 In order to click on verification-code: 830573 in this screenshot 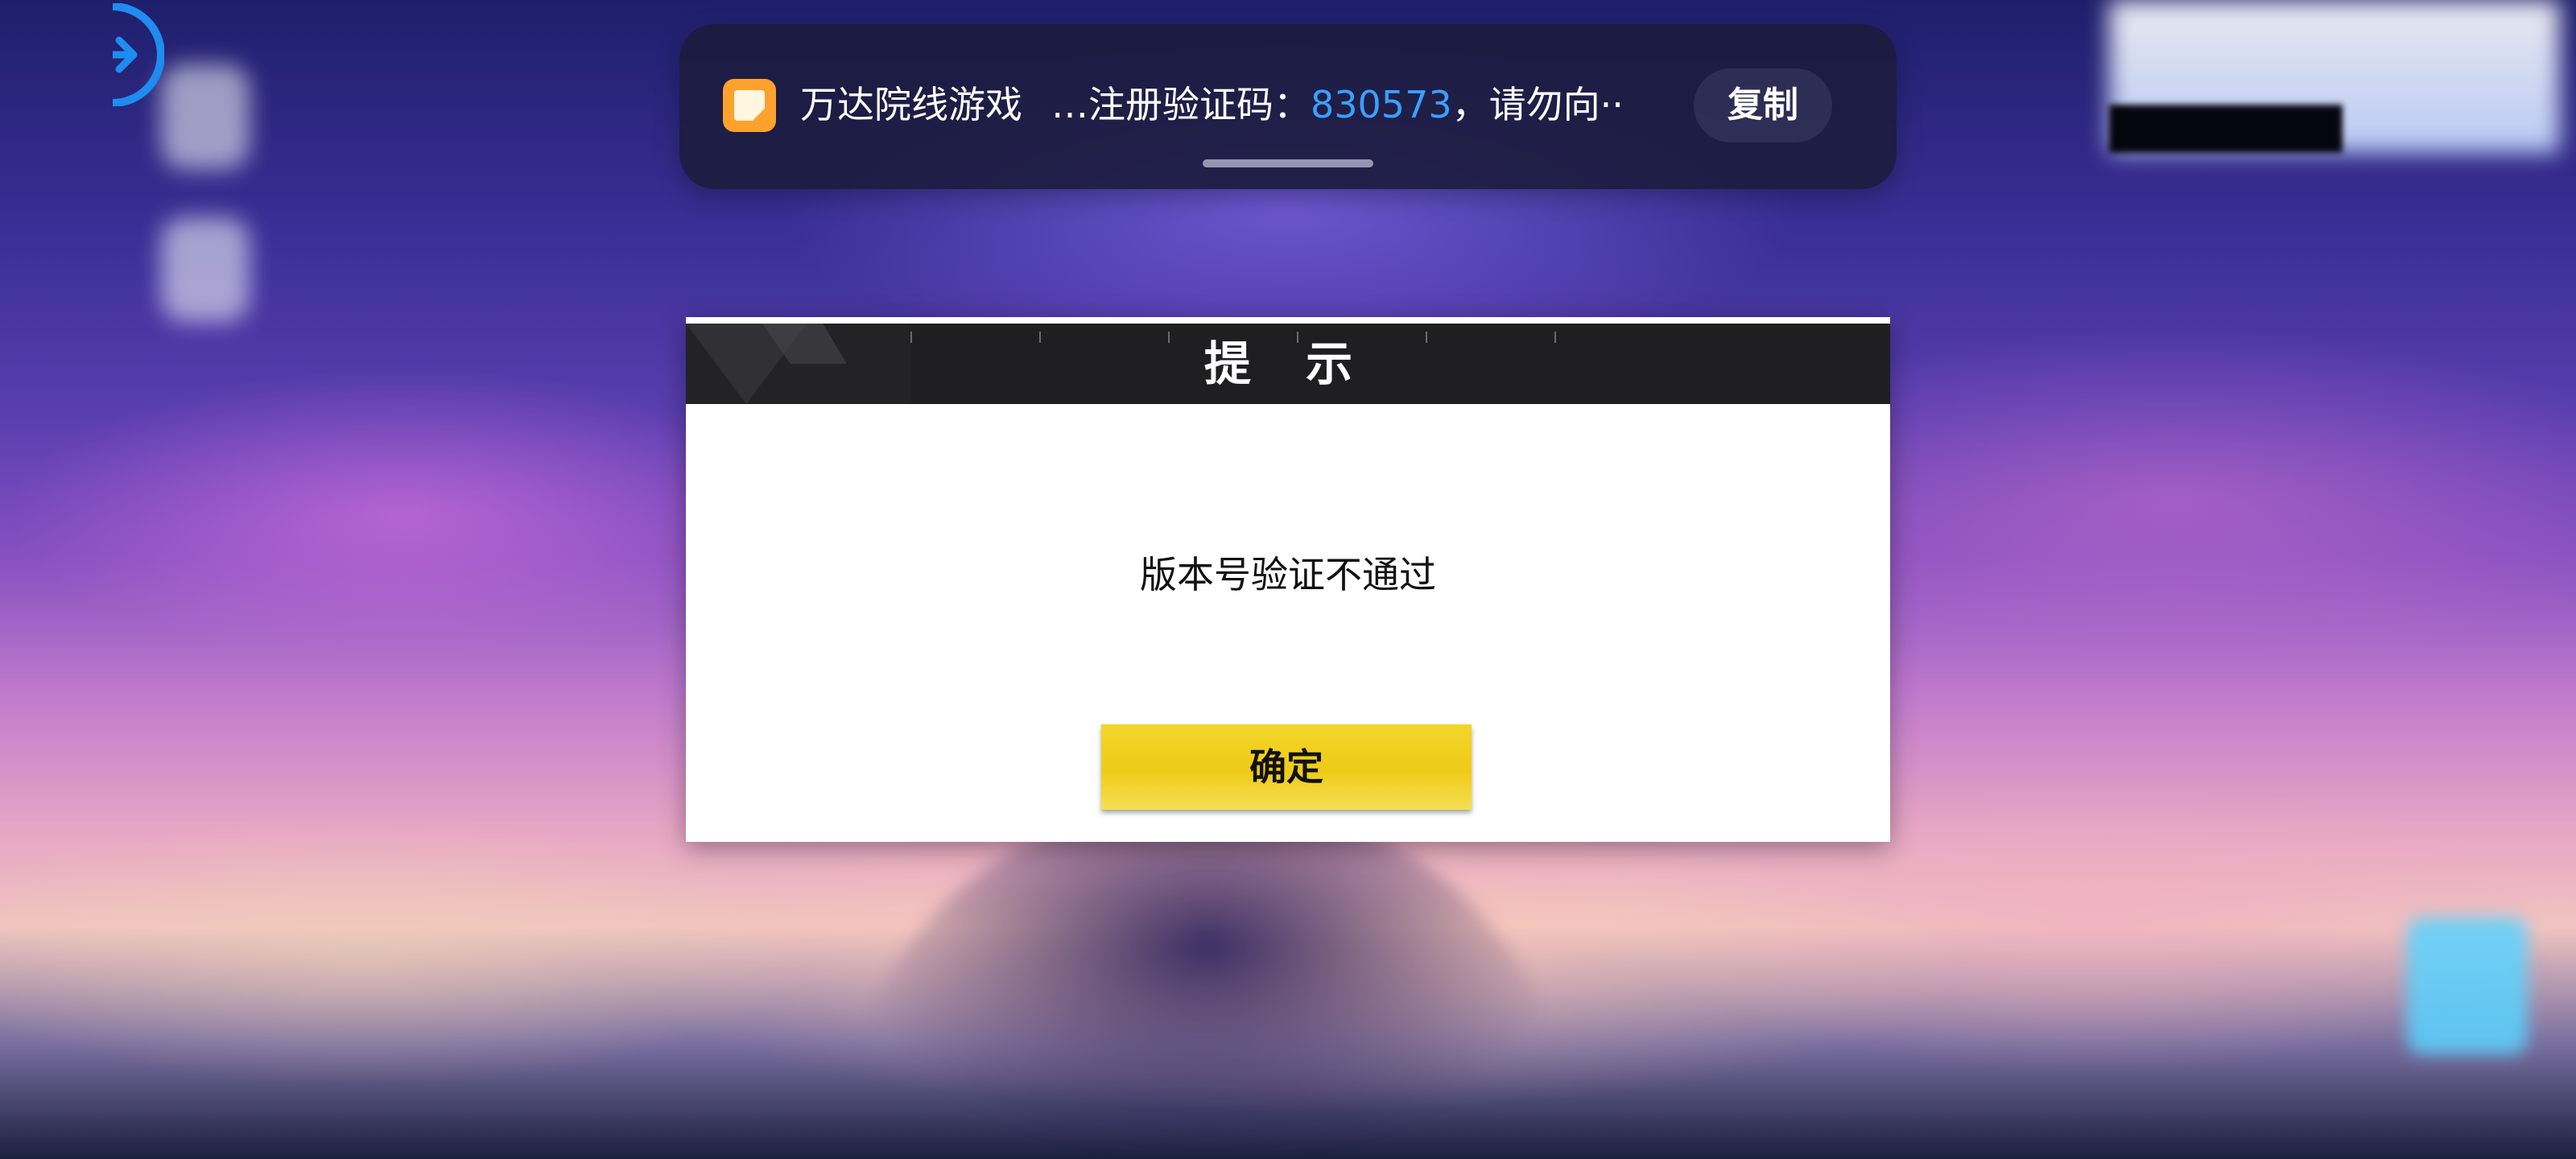, I will do `click(1381, 105)`.